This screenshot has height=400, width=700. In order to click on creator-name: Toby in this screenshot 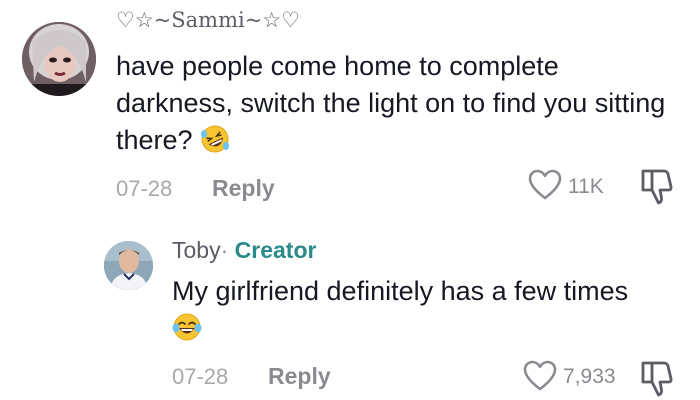, I will do `click(196, 250)`.